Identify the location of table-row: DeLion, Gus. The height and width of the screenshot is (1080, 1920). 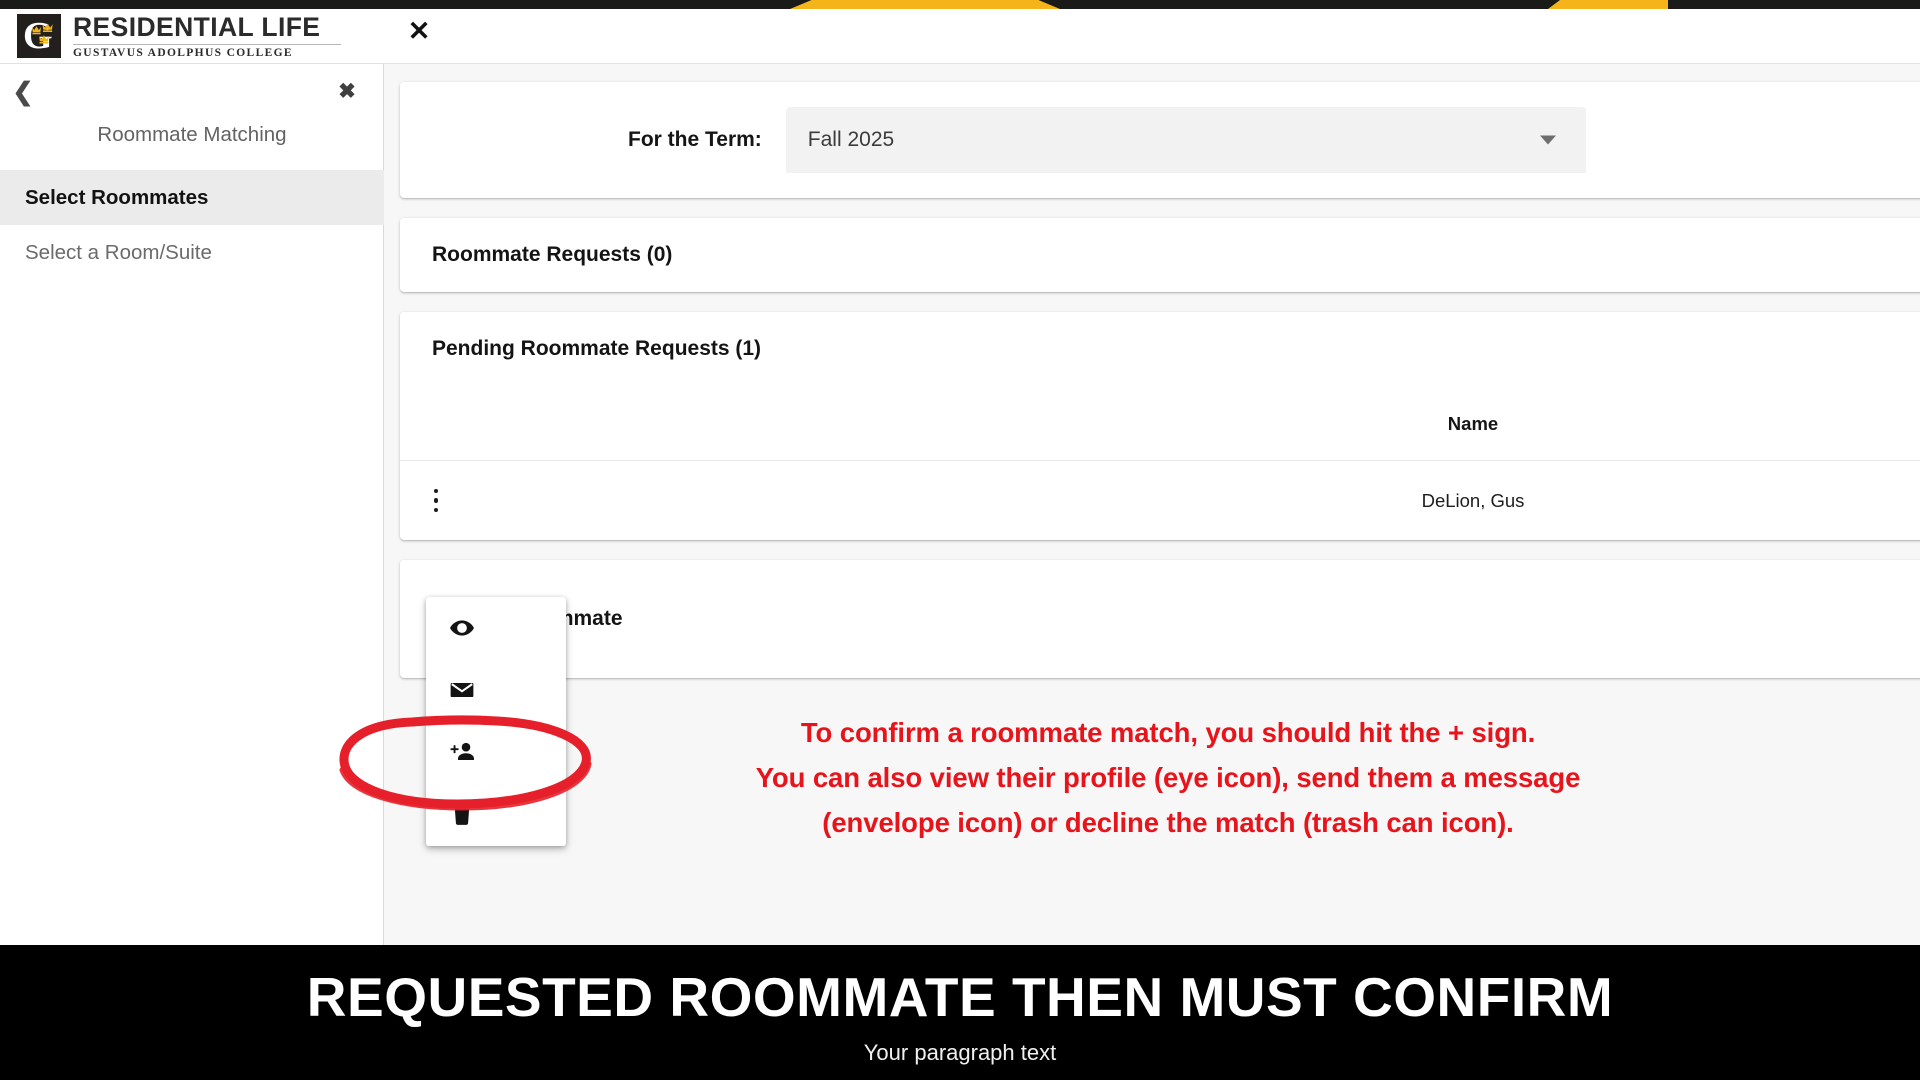
(1160, 500).